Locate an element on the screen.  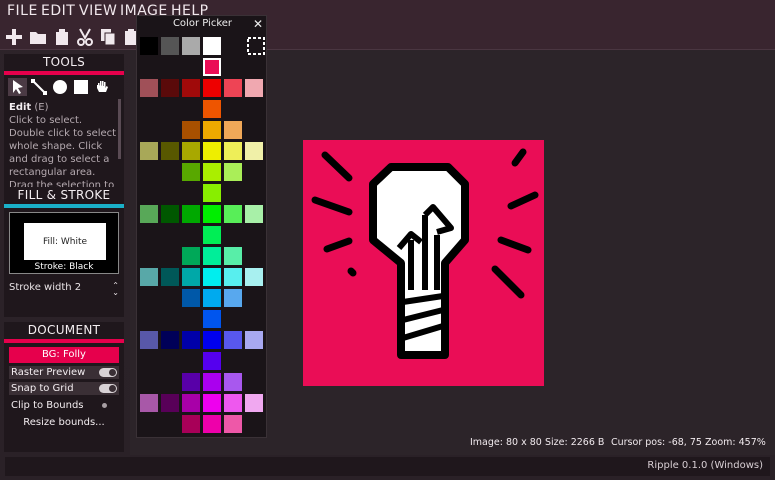
marquee-icon is located at coordinates (256, 46).